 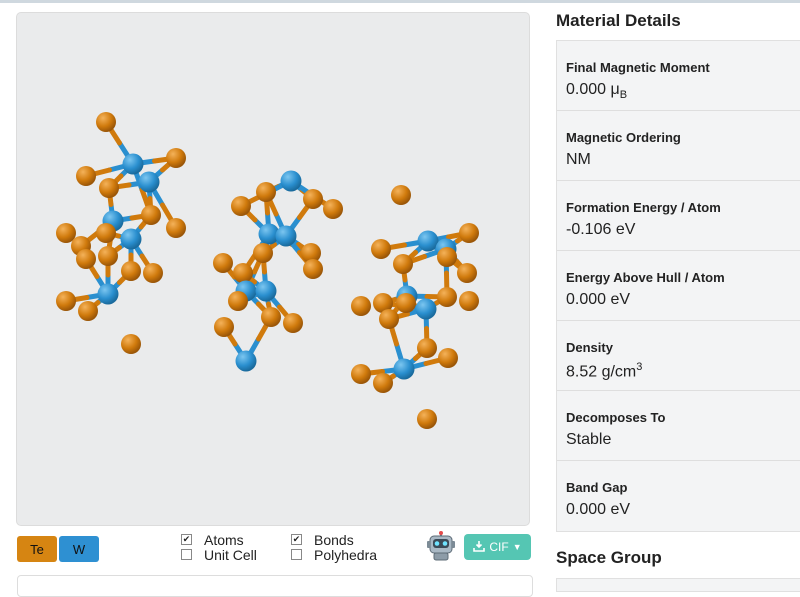 I want to click on display-toggles-right: ✔ Bonds Polyhedra, so click(x=334, y=547).